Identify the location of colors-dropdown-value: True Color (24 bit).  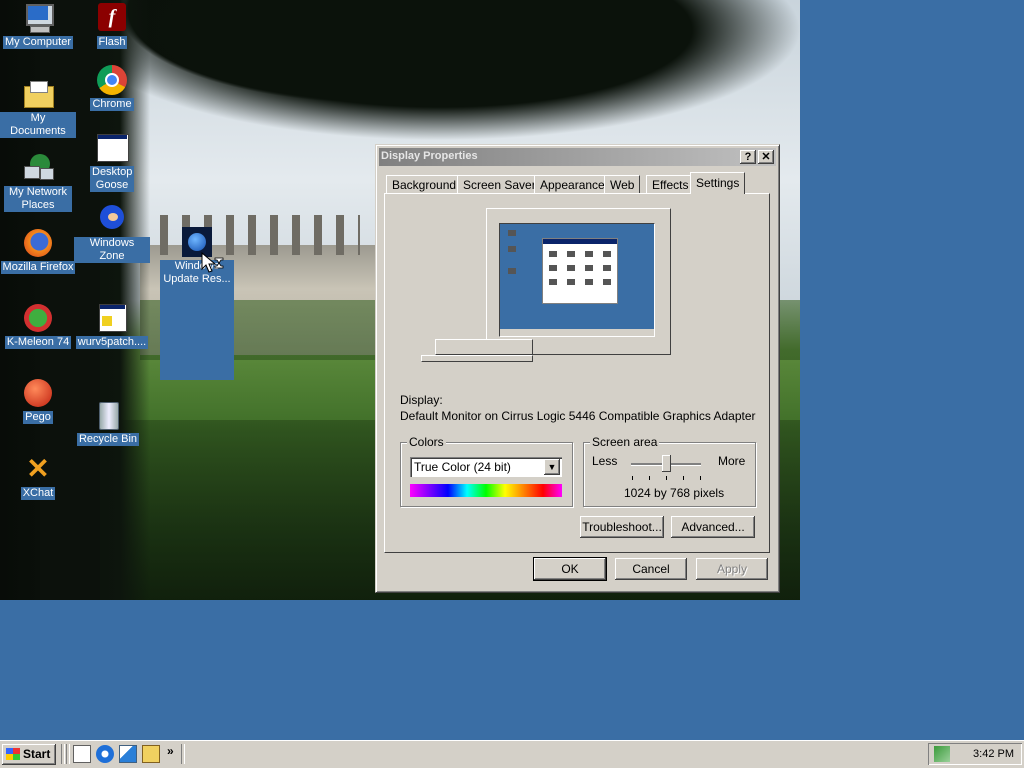
(462, 467).